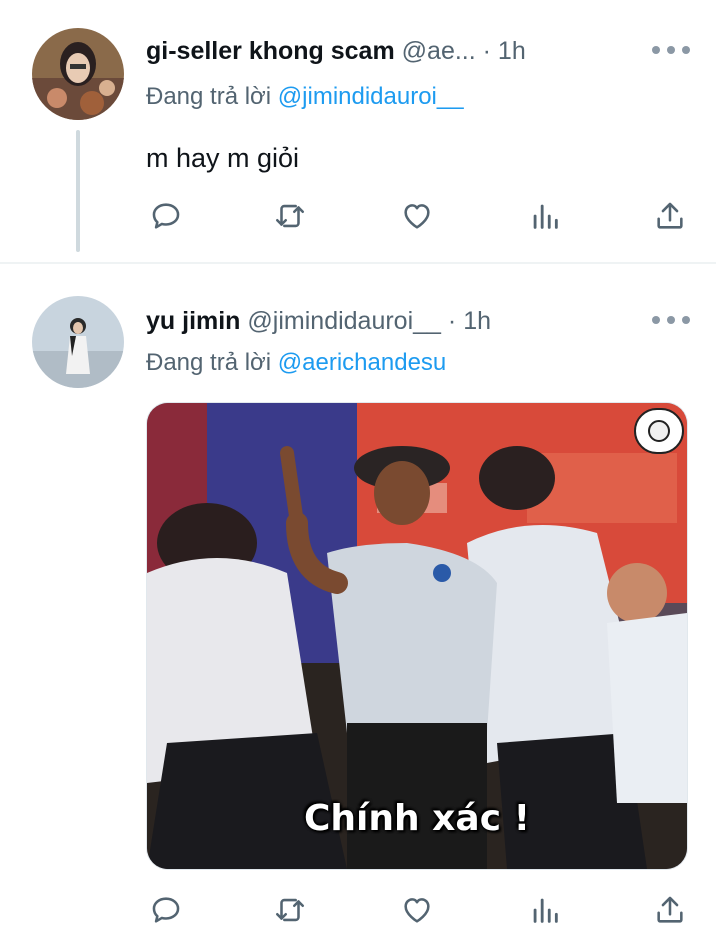 This screenshot has height=952, width=716. I want to click on display-name: yu jimin, so click(193, 321).